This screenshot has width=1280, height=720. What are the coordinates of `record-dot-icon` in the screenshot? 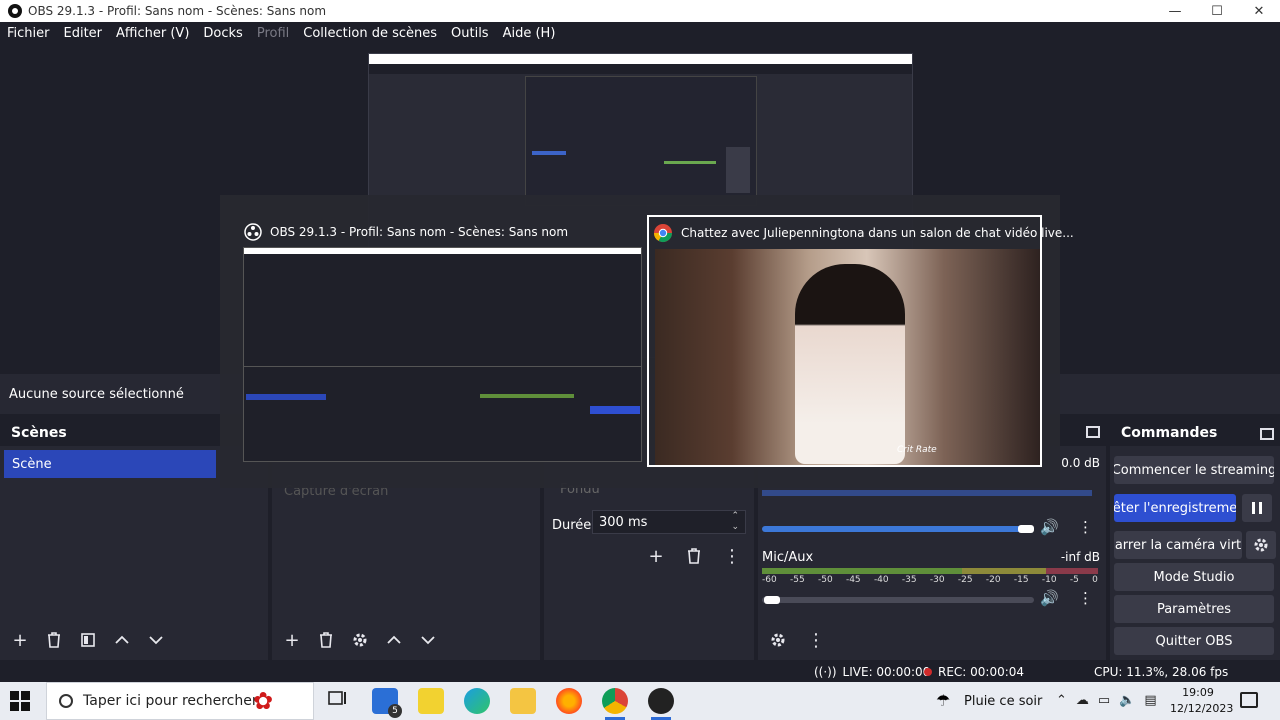 It's located at (928, 672).